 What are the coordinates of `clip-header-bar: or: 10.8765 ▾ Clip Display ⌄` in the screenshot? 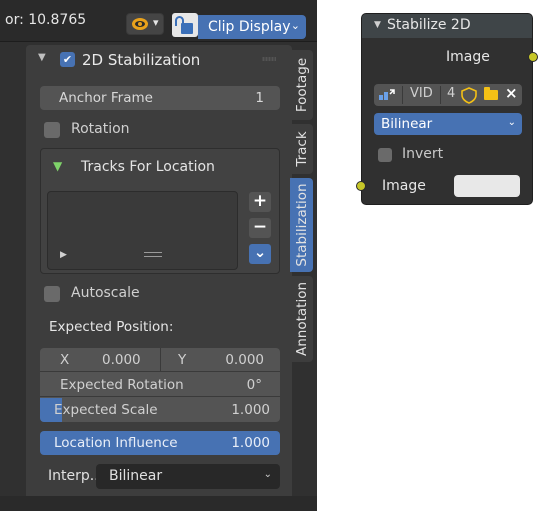 It's located at (158, 21).